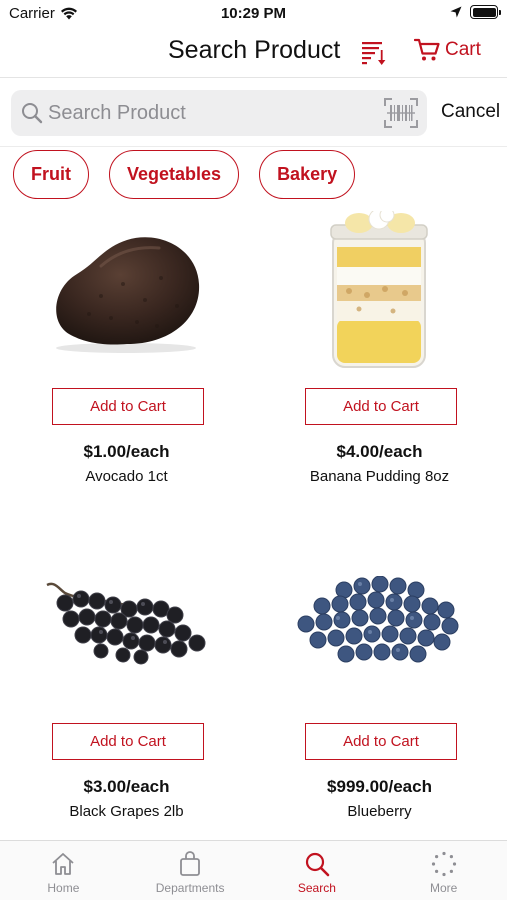 The image size is (507, 900). Describe the element at coordinates (379, 786) in the screenshot. I see `product-price: $999.00/each` at that location.